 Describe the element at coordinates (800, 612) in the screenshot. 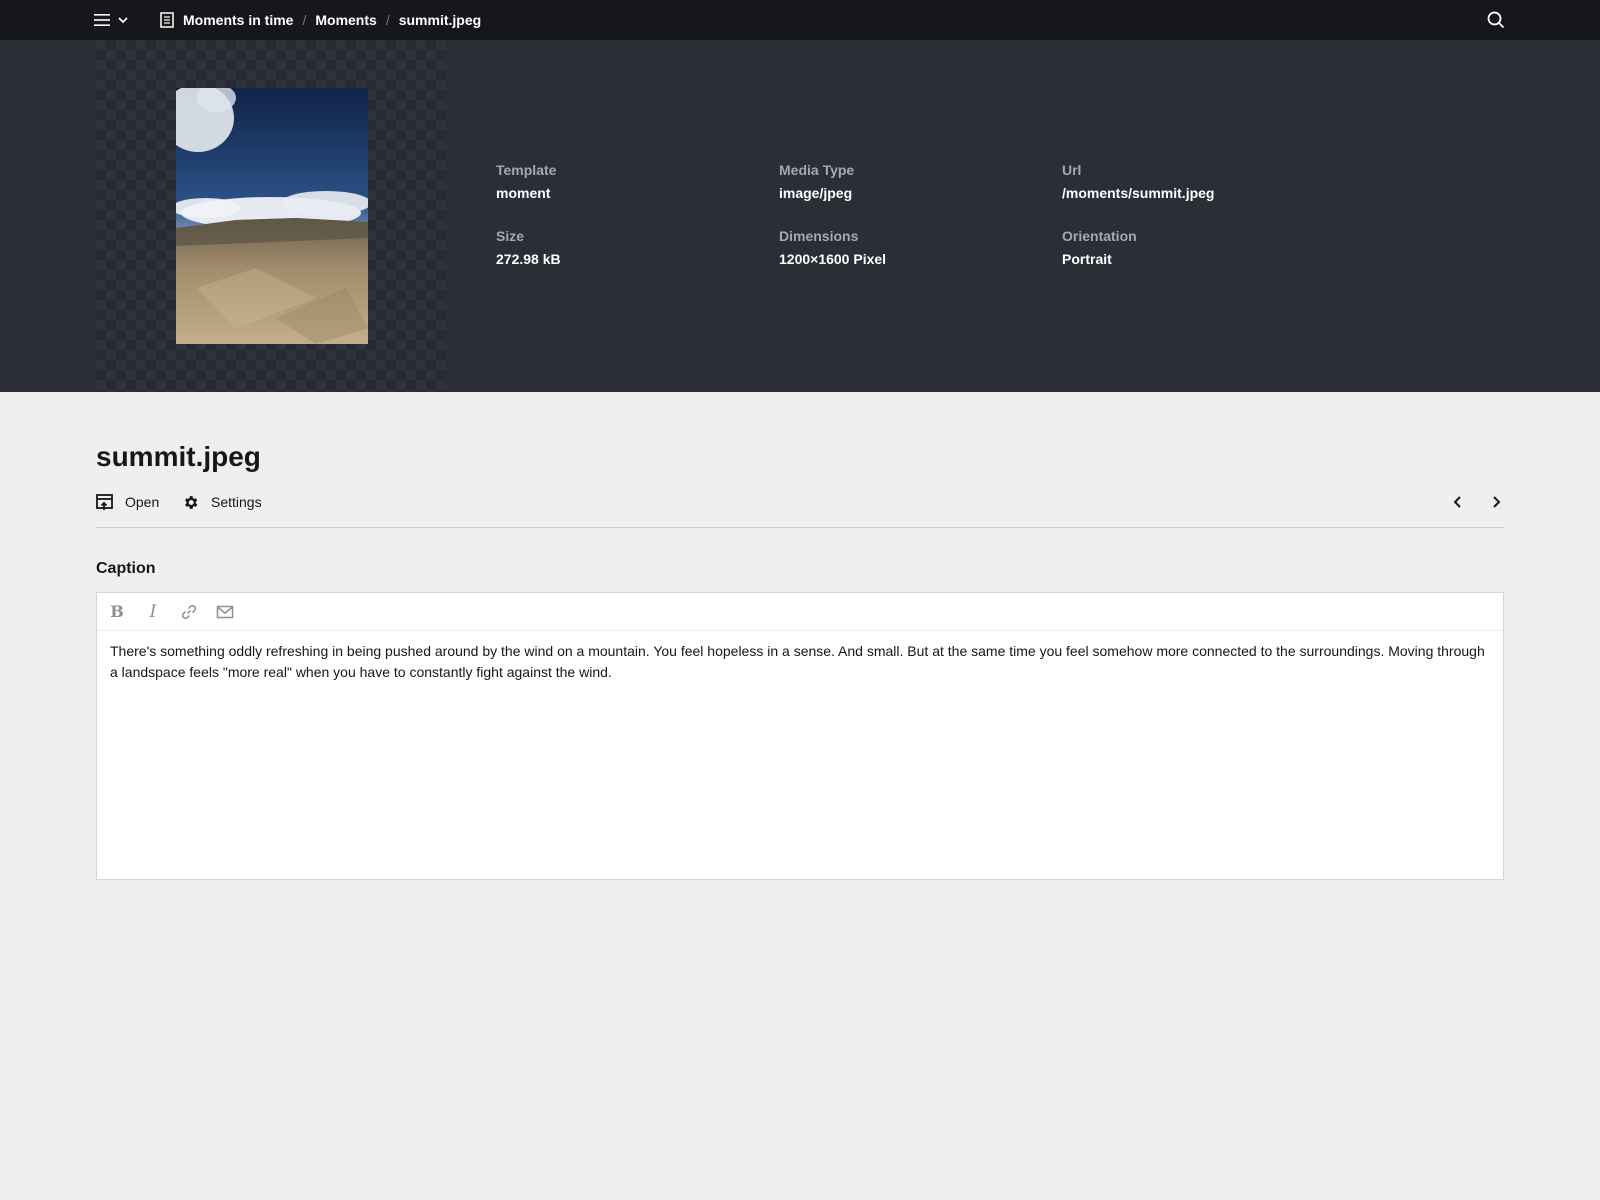

I see `editor-toolbar: B I` at that location.